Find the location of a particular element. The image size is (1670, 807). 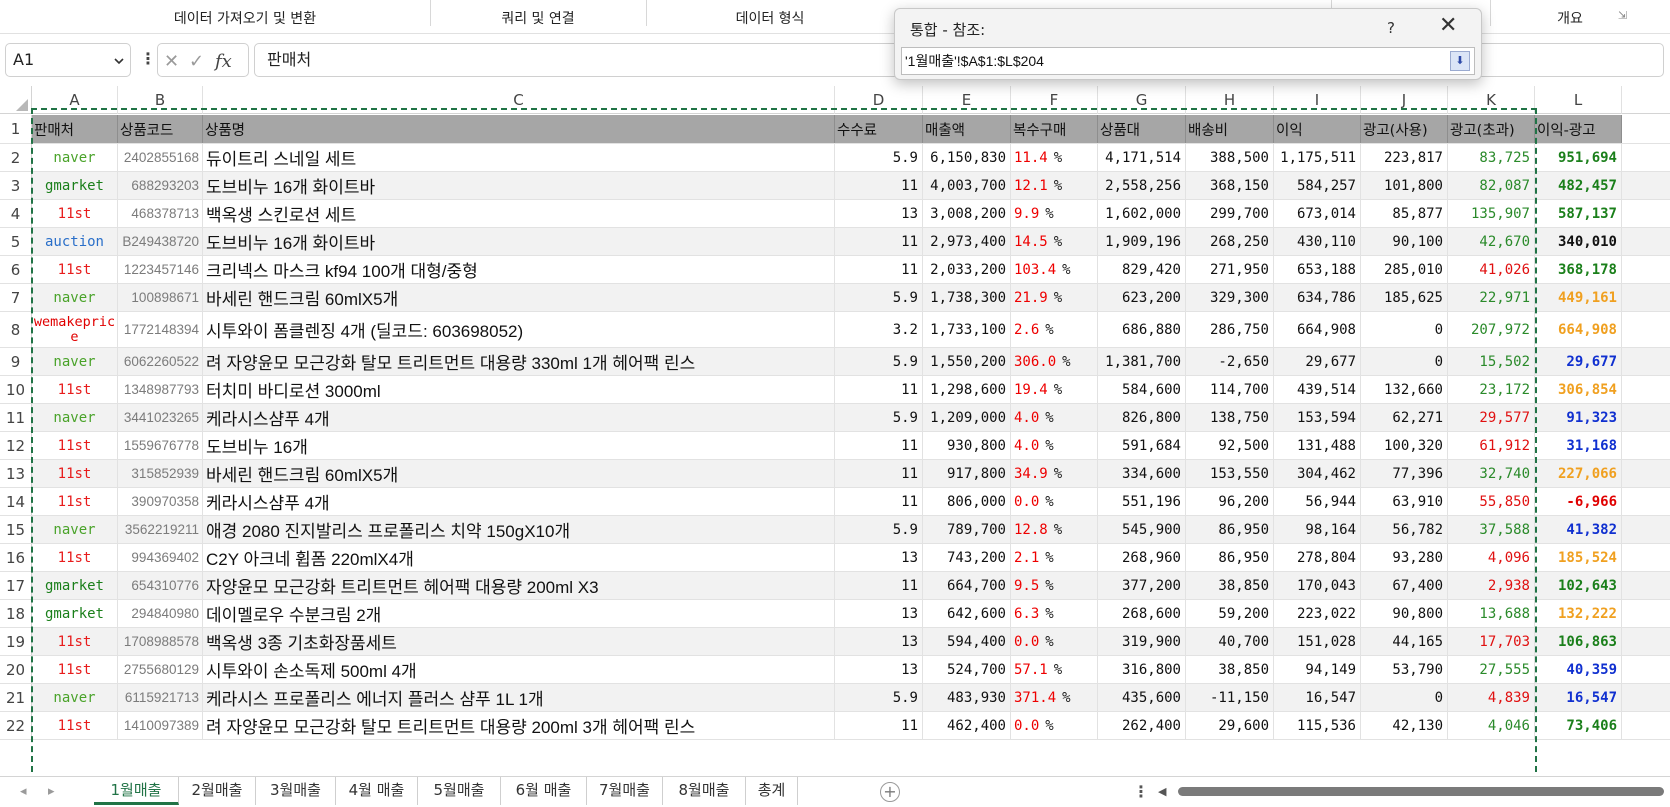

cell-l: 91,323 is located at coordinates (1578, 417).